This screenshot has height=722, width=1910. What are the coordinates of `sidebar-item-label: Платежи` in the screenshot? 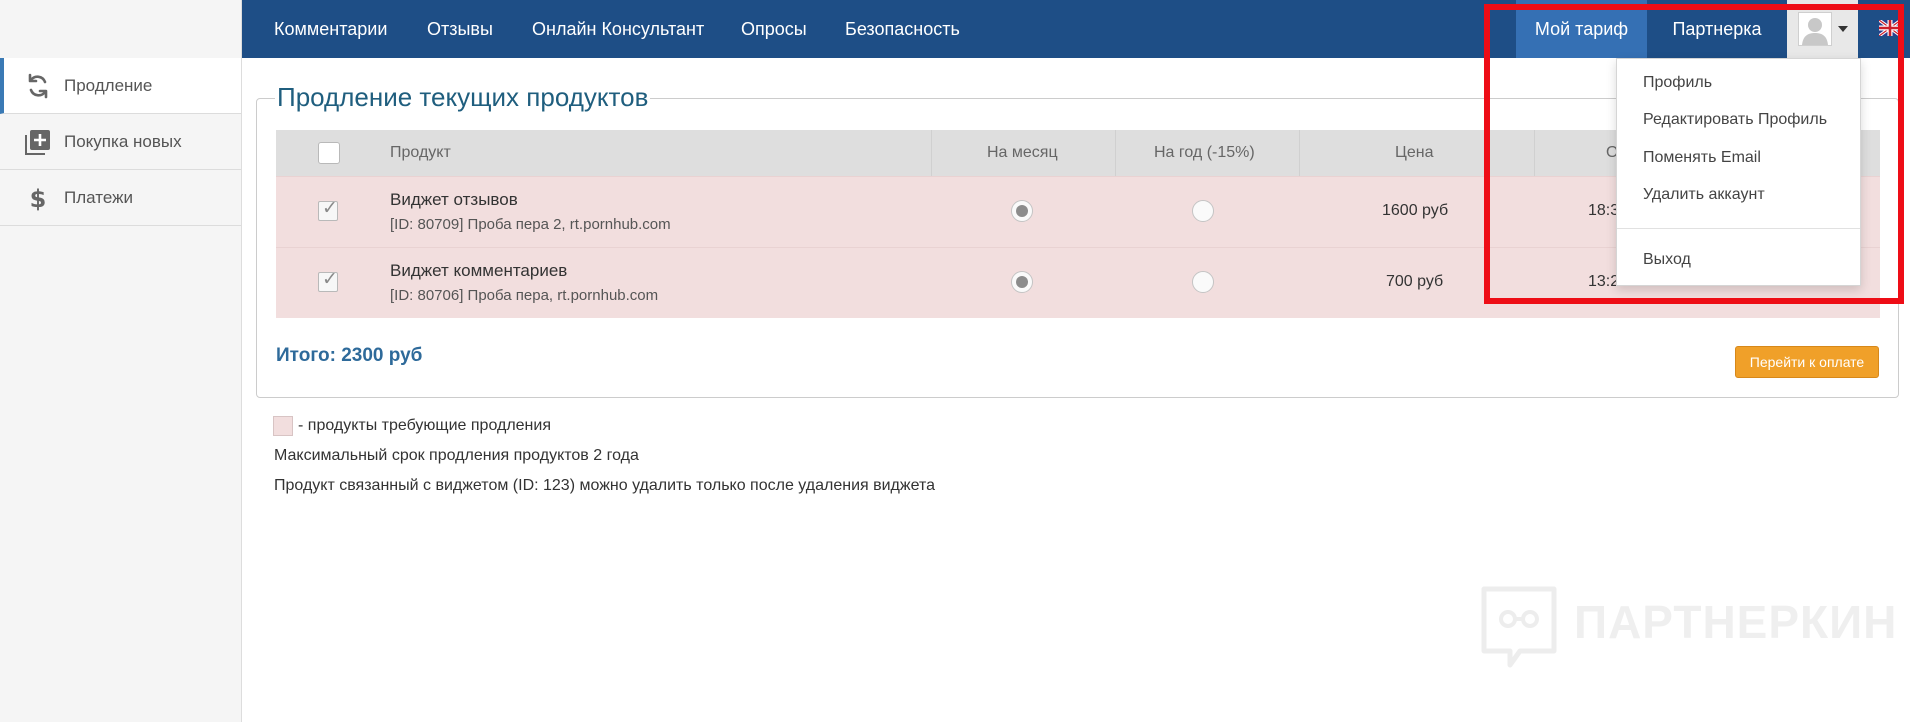 It's located at (98, 197).